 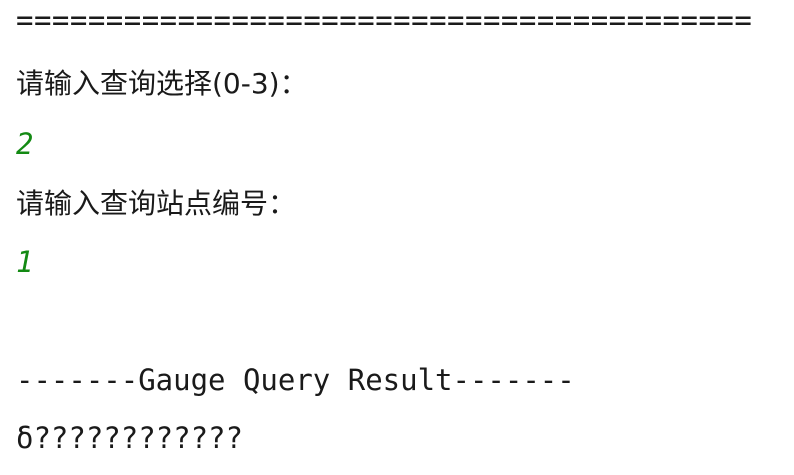 What do you see at coordinates (129, 438) in the screenshot?
I see `result-text: δ????????????` at bounding box center [129, 438].